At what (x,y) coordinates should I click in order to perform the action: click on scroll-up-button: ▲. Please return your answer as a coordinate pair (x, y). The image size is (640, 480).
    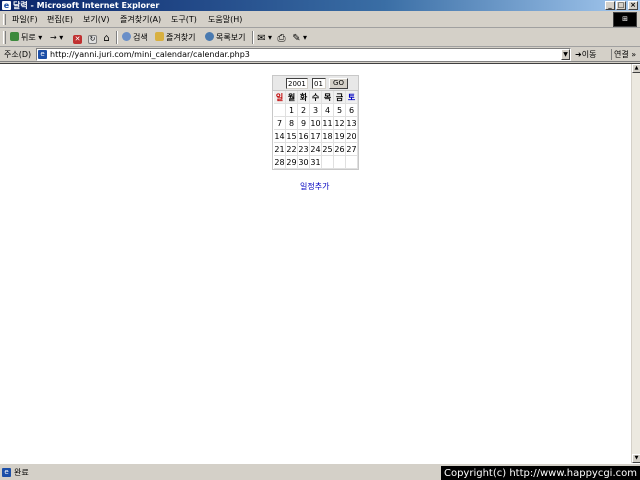
    Looking at the image, I should click on (636, 68).